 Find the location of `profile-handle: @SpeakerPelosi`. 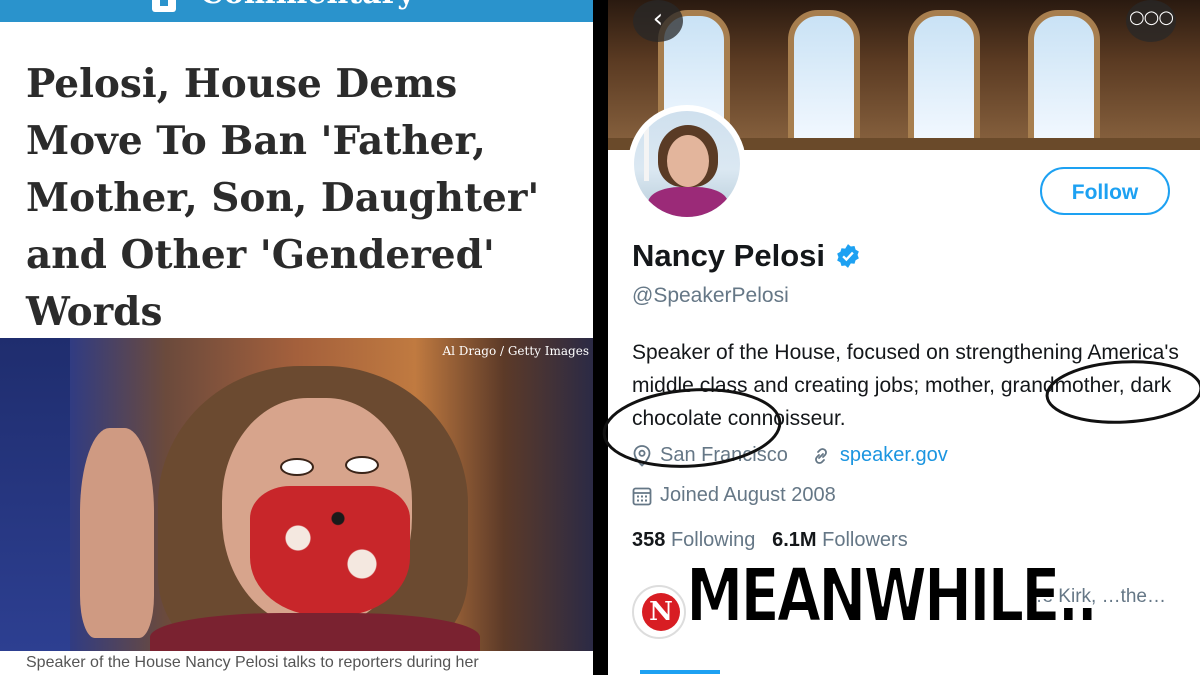

profile-handle: @SpeakerPelosi is located at coordinates (710, 295).